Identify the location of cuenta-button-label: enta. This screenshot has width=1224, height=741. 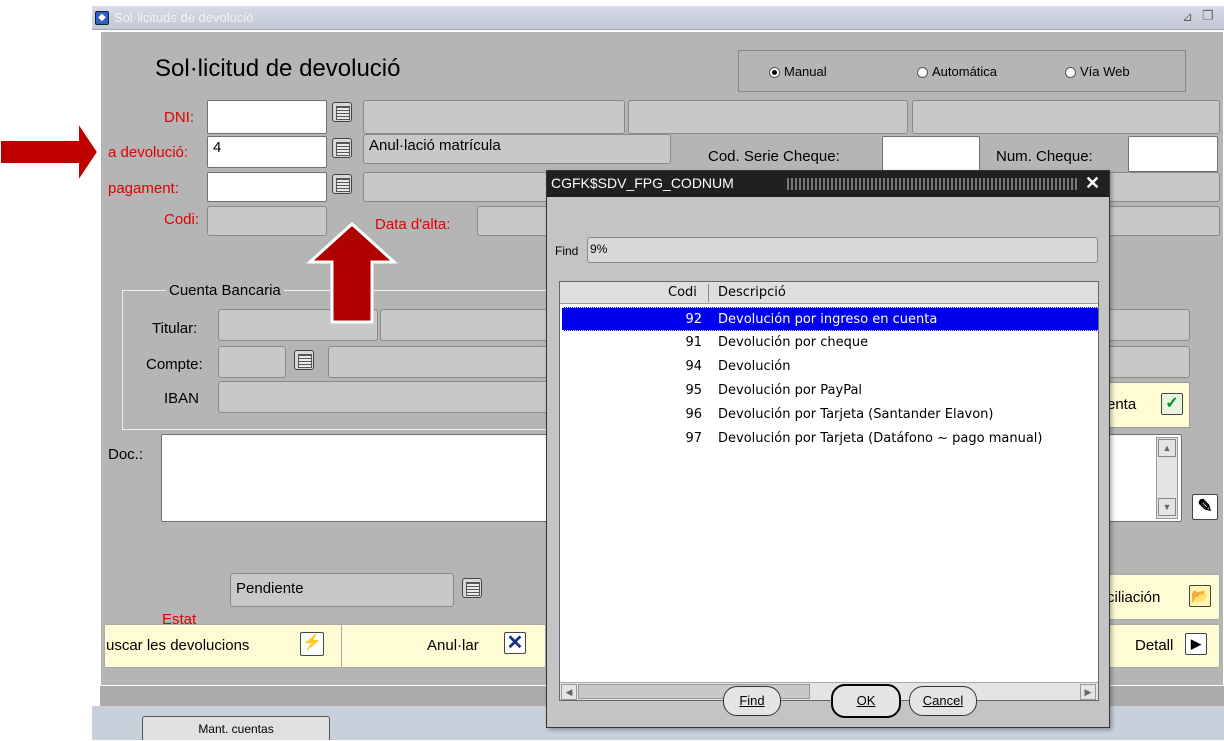
(1122, 404).